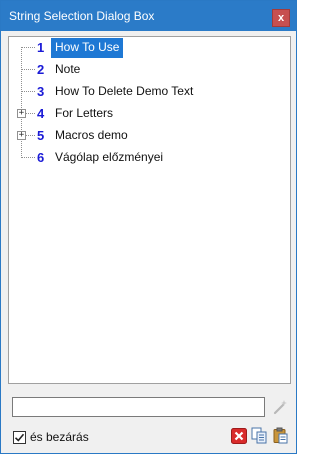  Describe the element at coordinates (138, 407) in the screenshot. I see `filter-input` at that location.